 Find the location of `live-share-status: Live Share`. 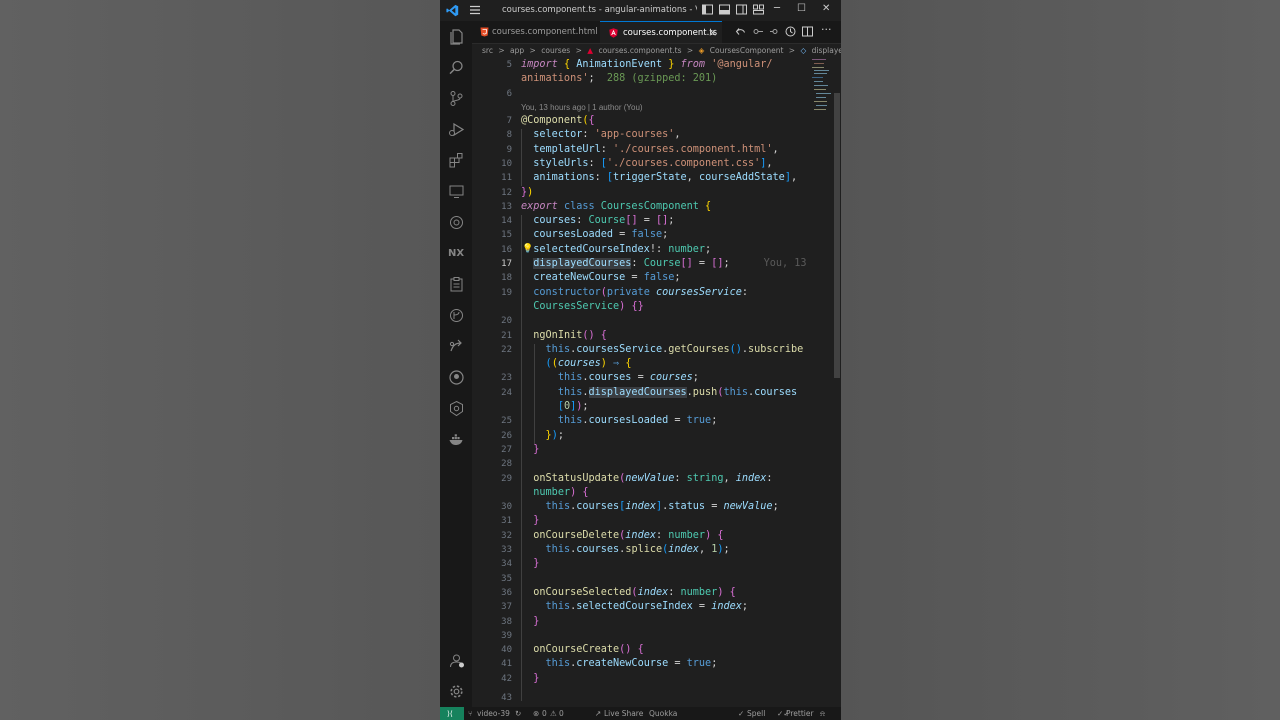

live-share-status: Live Share is located at coordinates (623, 713).